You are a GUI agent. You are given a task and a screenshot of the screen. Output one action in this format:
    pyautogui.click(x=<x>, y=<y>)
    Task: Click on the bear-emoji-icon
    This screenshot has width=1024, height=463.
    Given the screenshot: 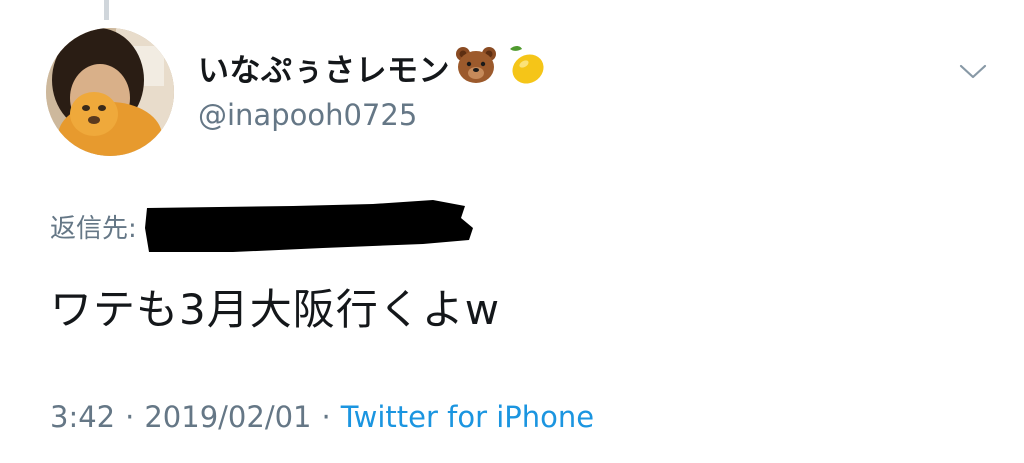 What is the action you would take?
    pyautogui.click(x=476, y=67)
    